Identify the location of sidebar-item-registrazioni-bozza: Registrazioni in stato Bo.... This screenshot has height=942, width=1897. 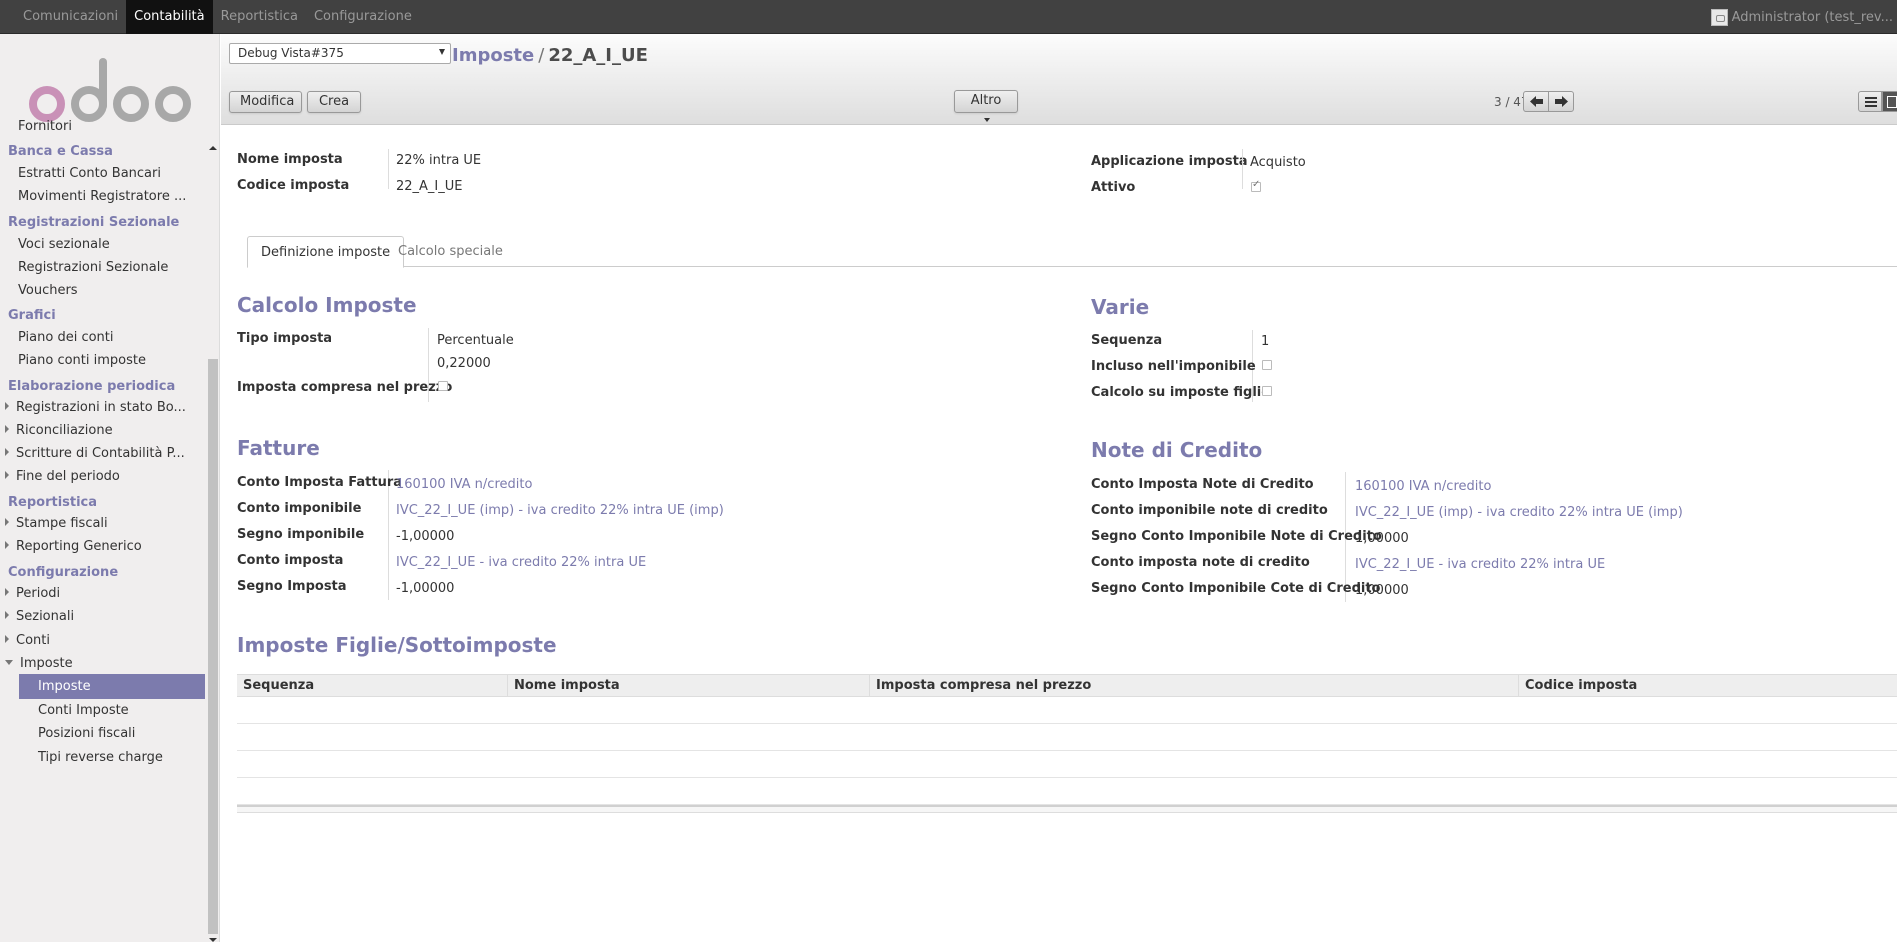
(95, 407).